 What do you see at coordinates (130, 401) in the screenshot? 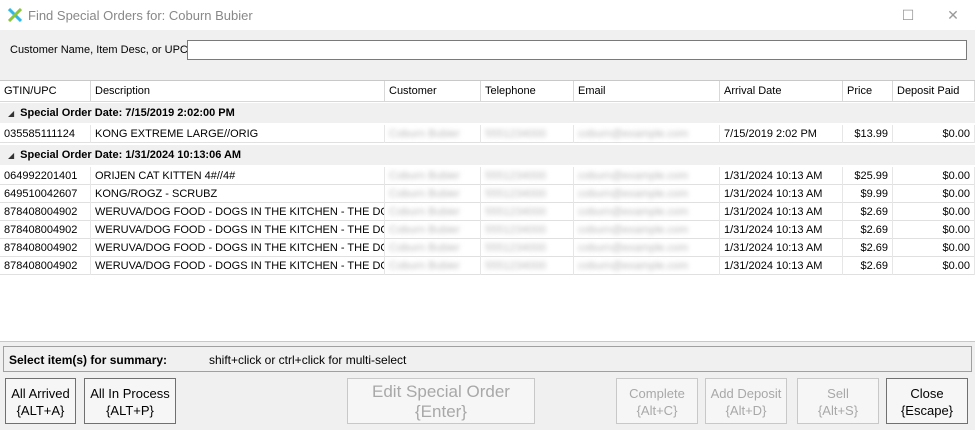
I see `all-in-process-button: All In Process {ALT+P}` at bounding box center [130, 401].